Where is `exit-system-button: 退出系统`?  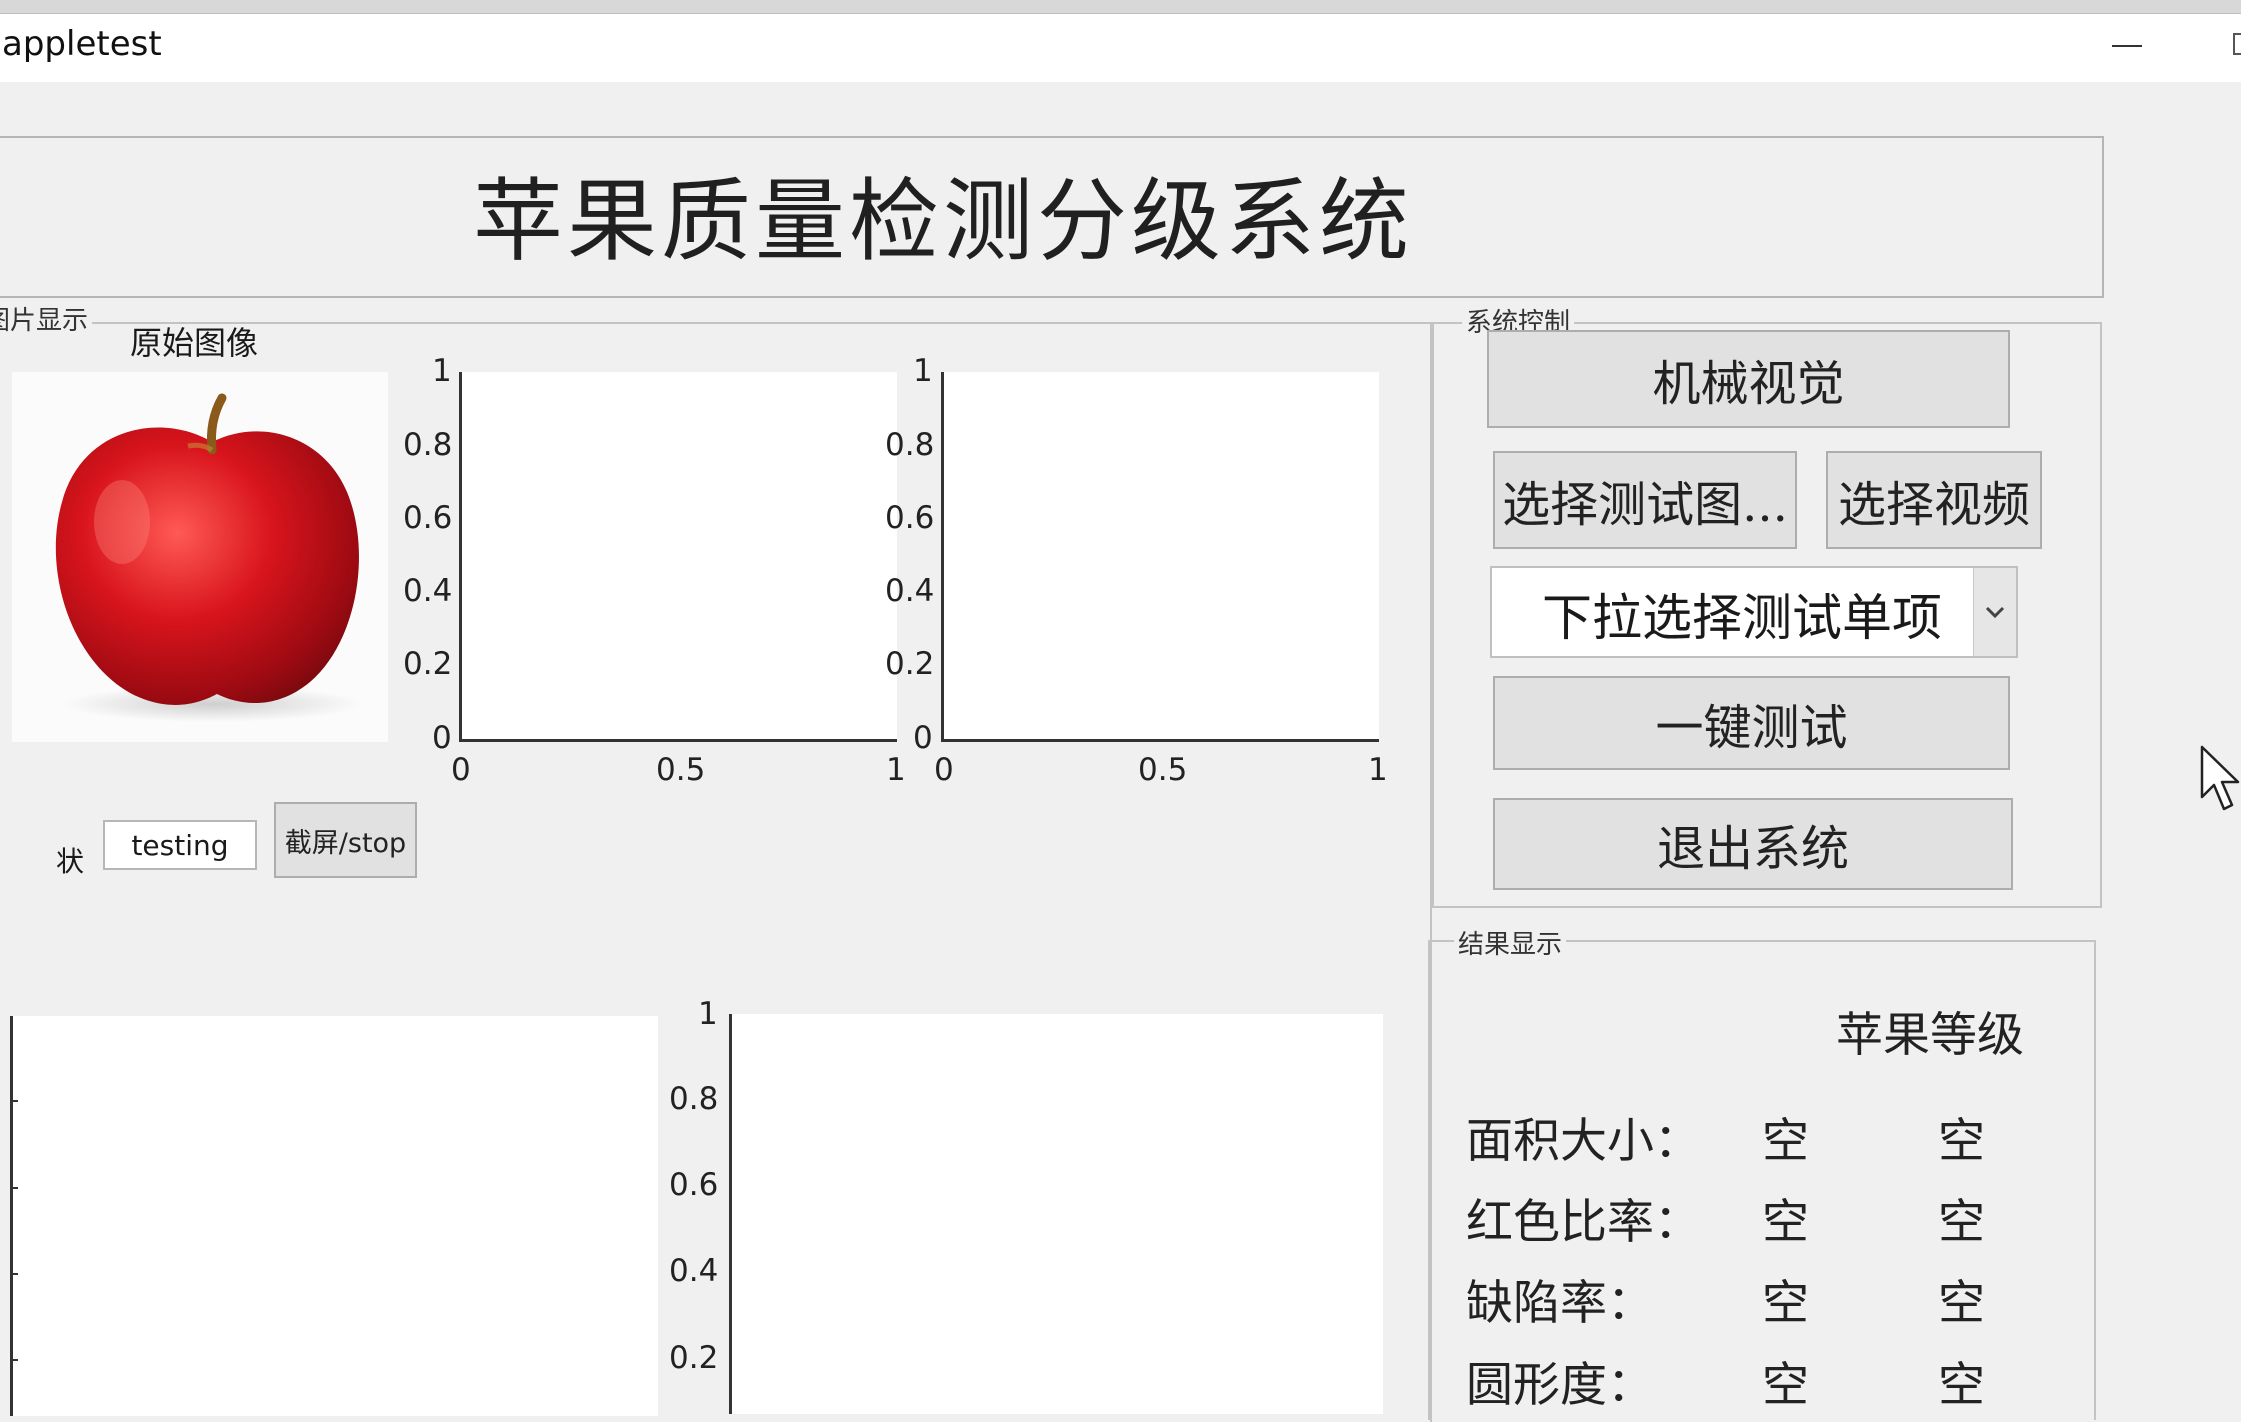 exit-system-button: 退出系统 is located at coordinates (1753, 844).